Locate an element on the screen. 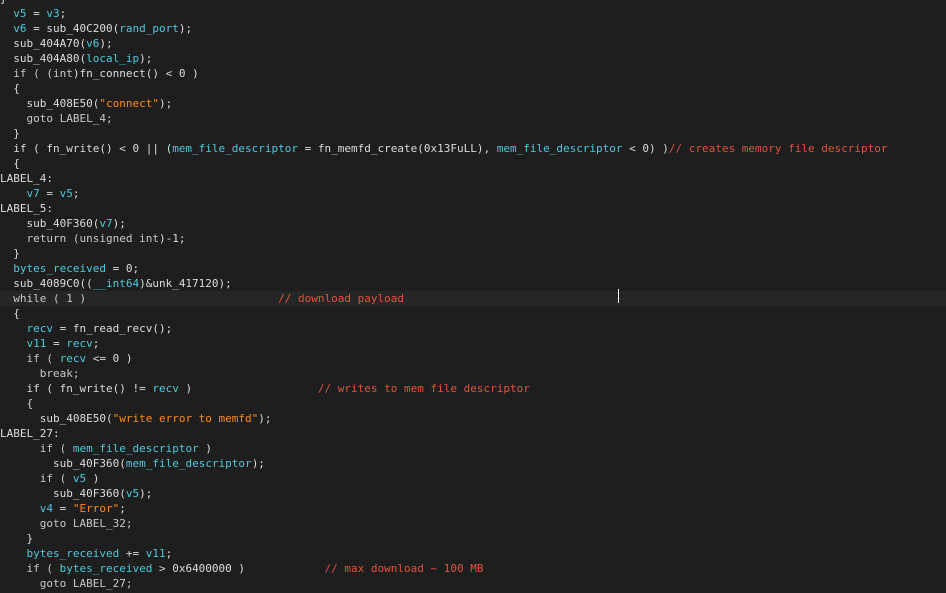  code-token: LABEL_5: is located at coordinates (26, 208).